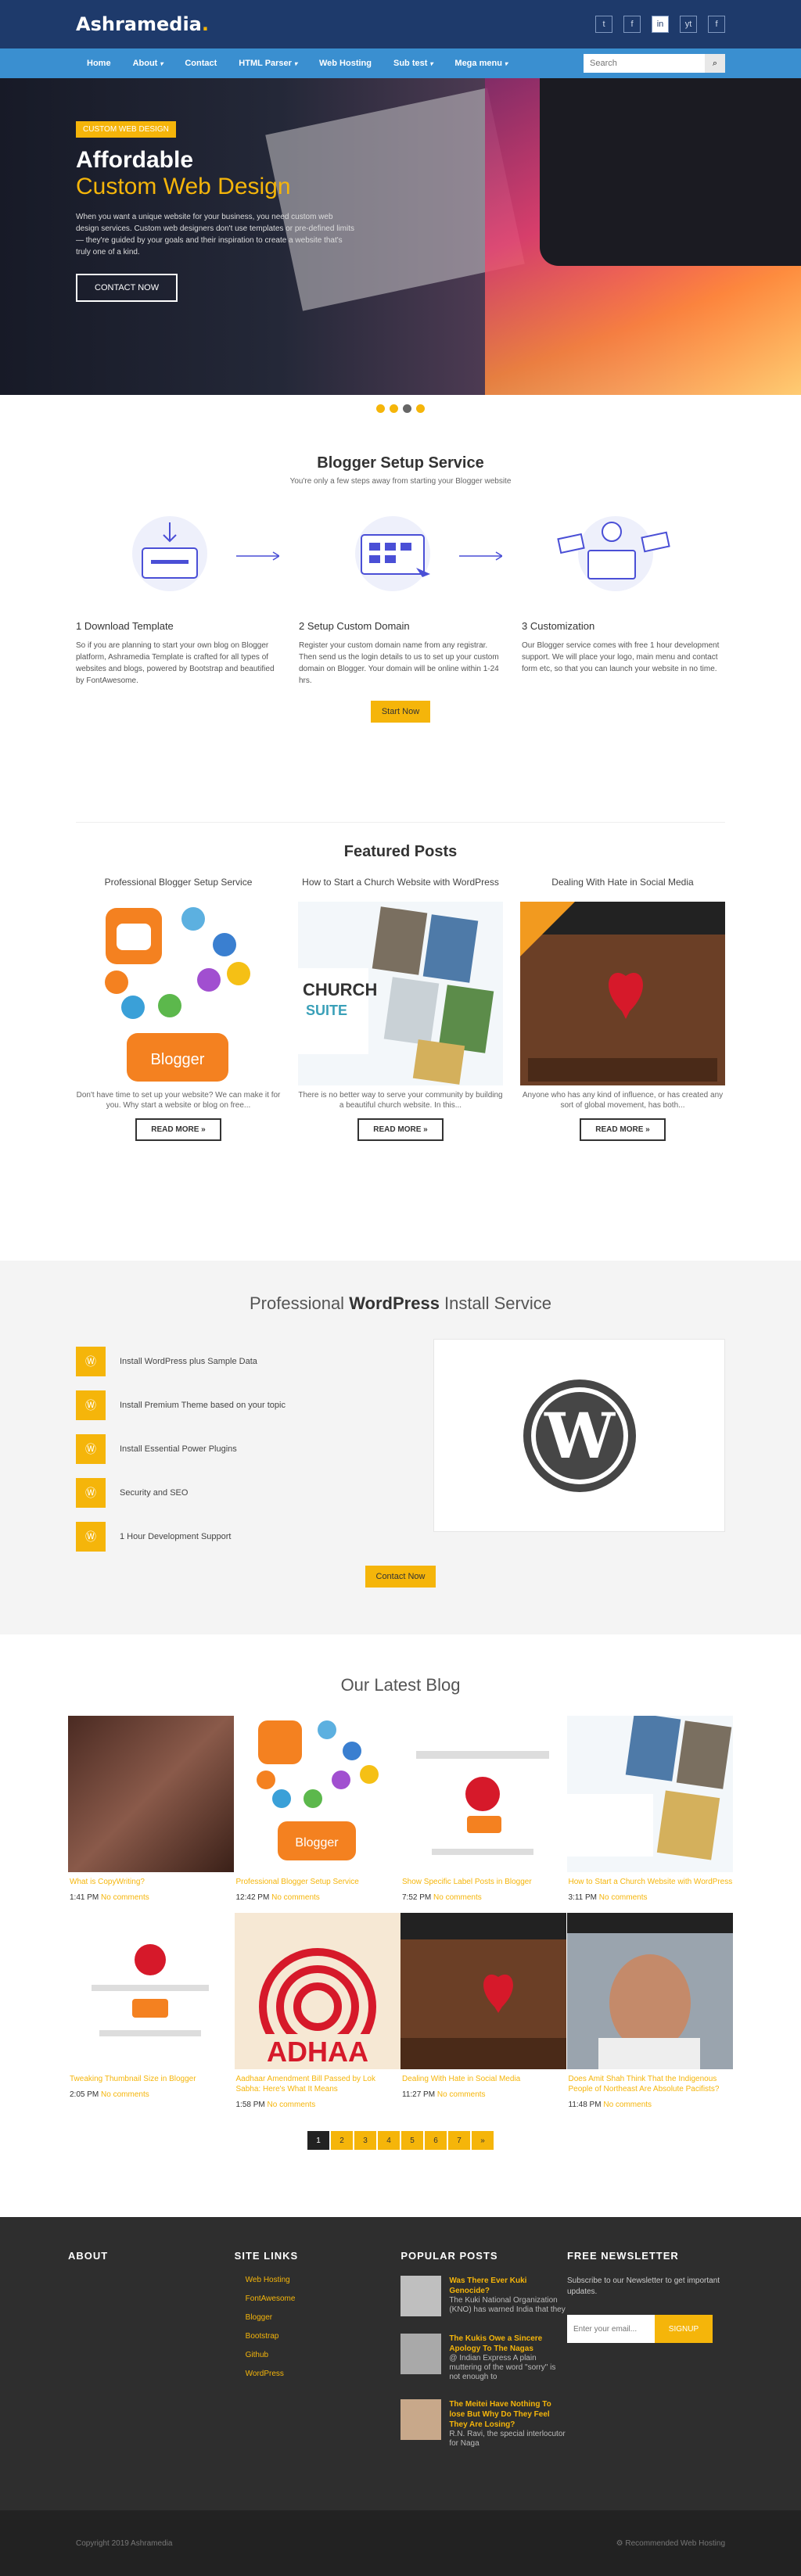  I want to click on blog-card-title: What is CopyWriting?, so click(151, 1882).